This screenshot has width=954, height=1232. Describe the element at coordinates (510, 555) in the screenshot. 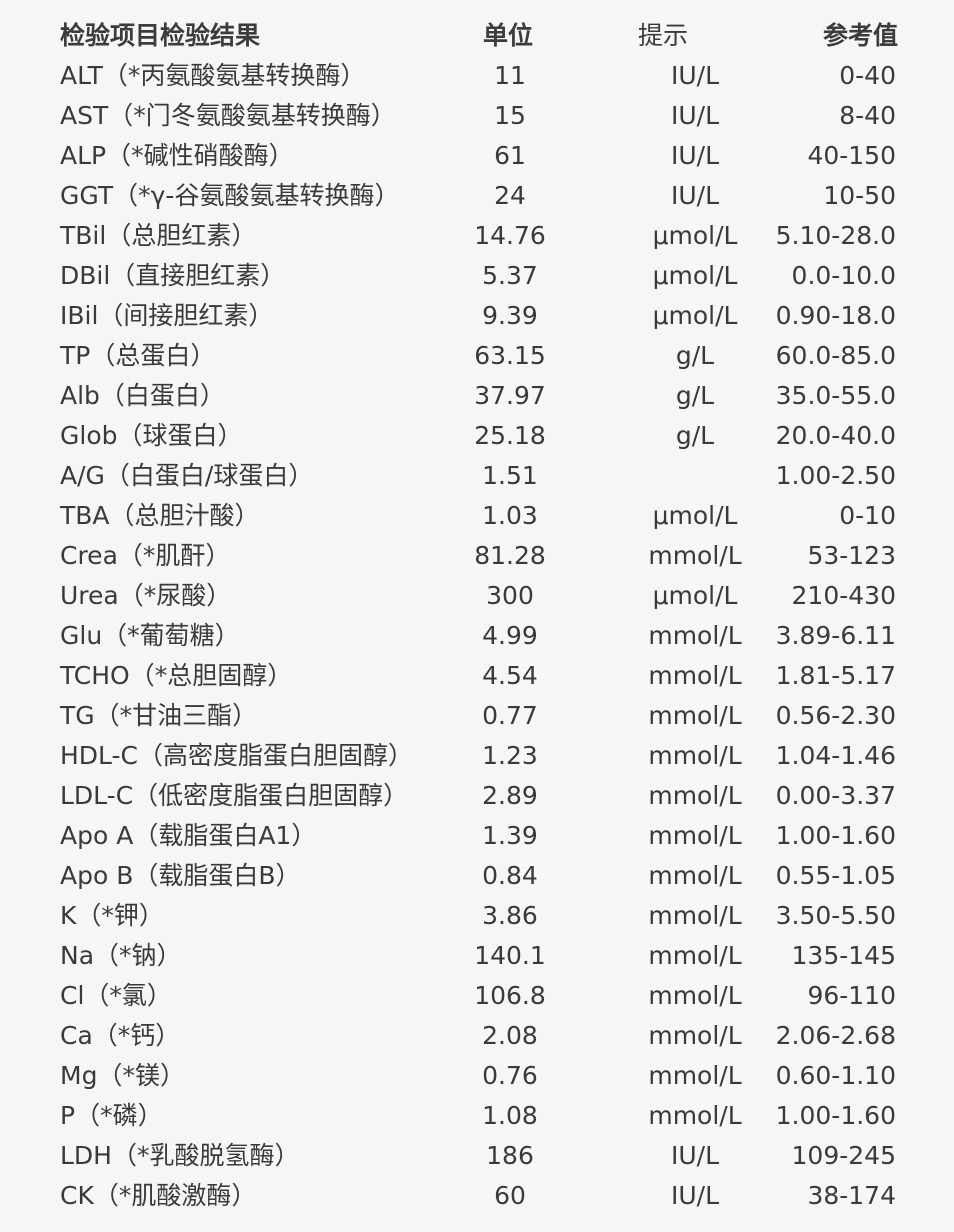

I see `result-value: 81.28` at that location.